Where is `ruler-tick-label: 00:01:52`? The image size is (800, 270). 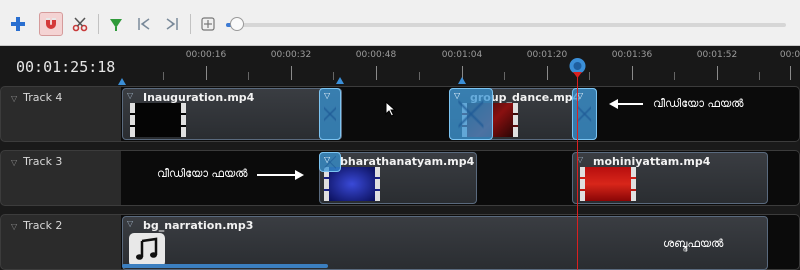 ruler-tick-label: 00:01:52 is located at coordinates (717, 55).